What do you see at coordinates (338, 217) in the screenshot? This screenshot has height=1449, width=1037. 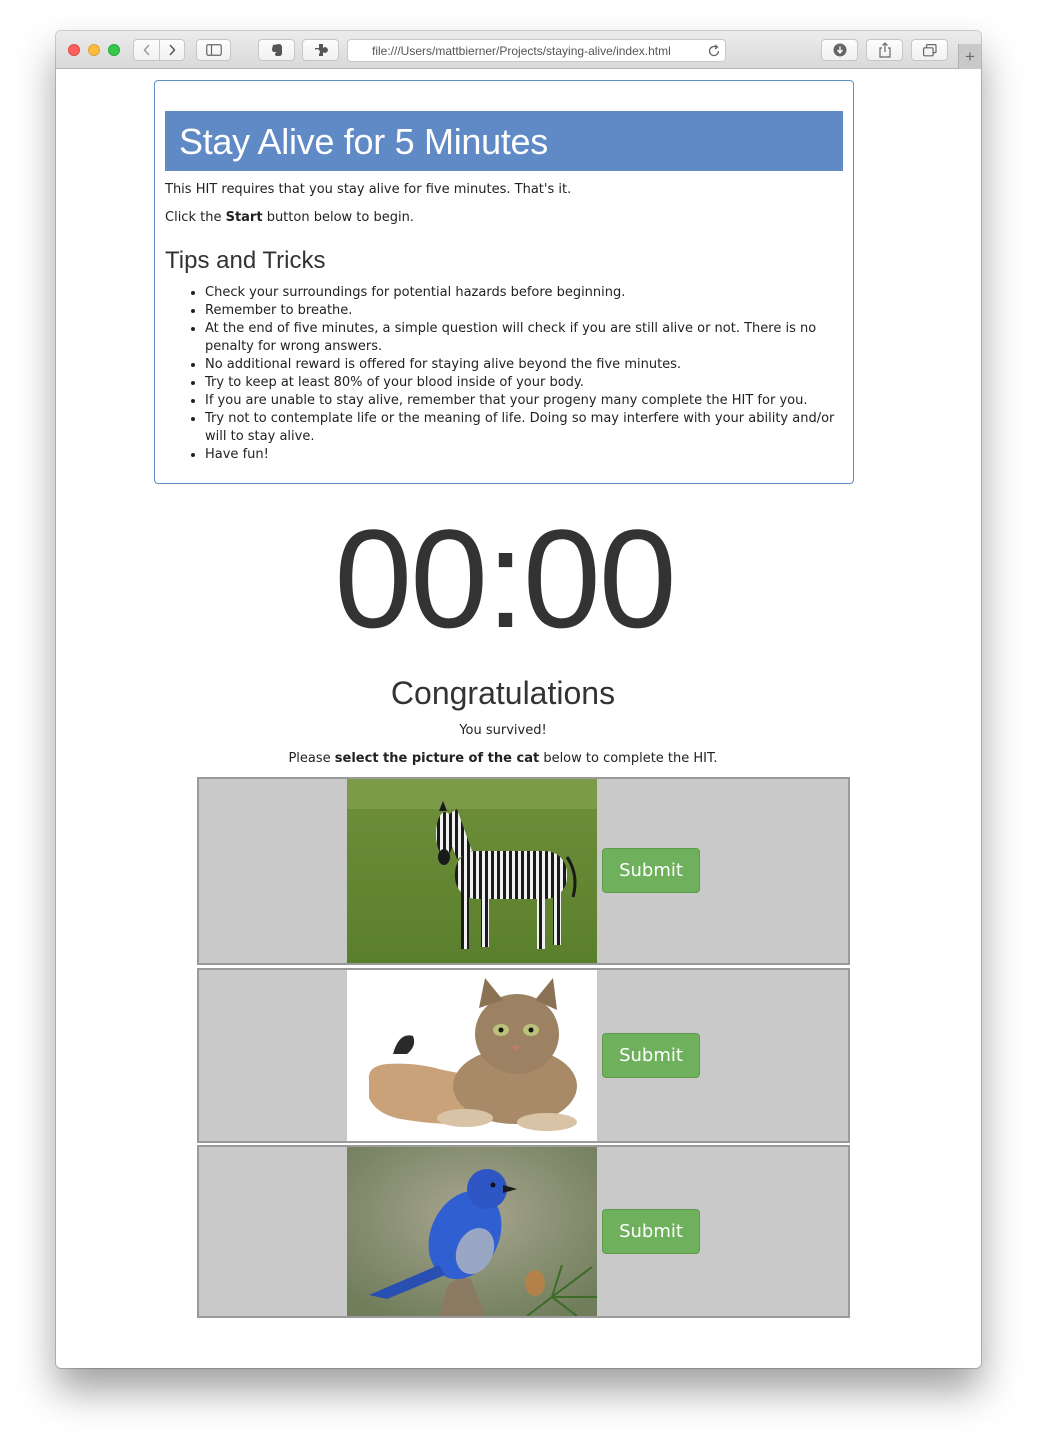 I see `start-suffix: button below to begin.` at bounding box center [338, 217].